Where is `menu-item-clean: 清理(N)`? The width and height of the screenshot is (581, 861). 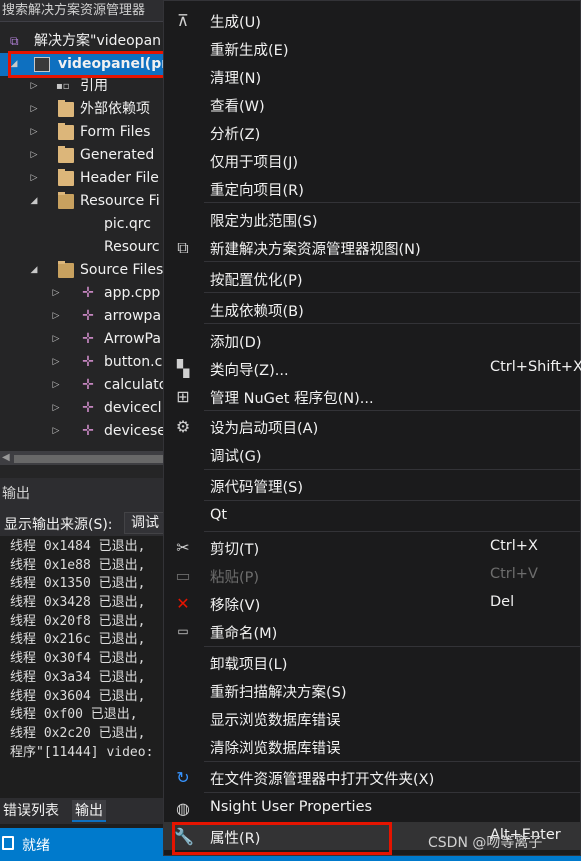
menu-item-clean: 清理(N) is located at coordinates (372, 76).